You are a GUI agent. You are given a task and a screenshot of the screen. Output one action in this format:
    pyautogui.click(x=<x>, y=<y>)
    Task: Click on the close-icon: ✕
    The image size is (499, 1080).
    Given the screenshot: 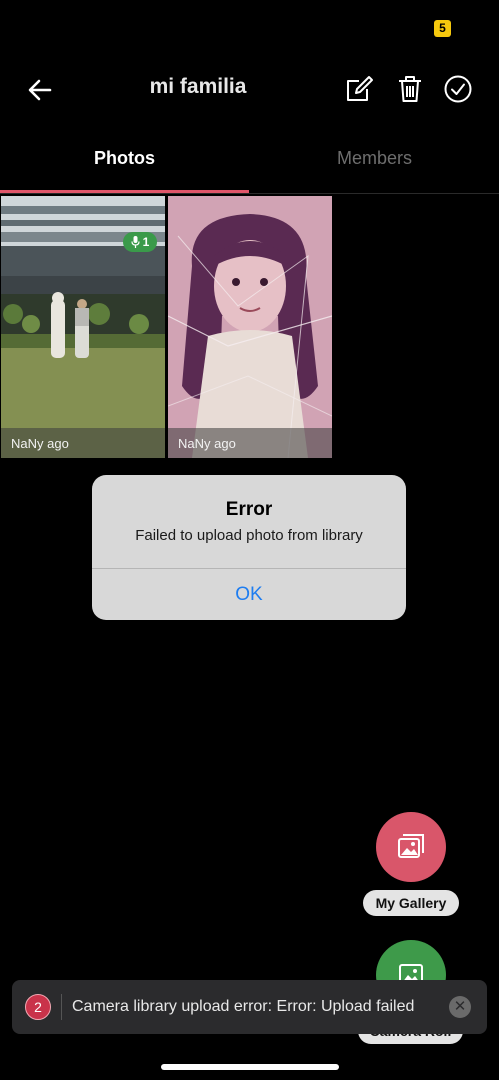 What is the action you would take?
    pyautogui.click(x=460, y=1007)
    